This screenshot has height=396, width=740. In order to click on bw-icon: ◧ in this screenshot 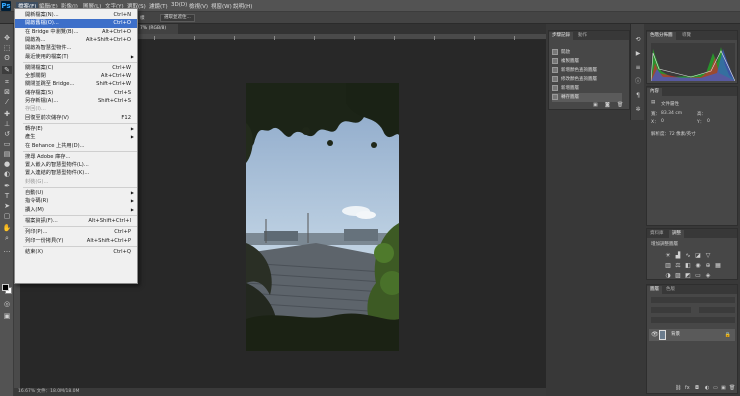, I will do `click(688, 266)`.